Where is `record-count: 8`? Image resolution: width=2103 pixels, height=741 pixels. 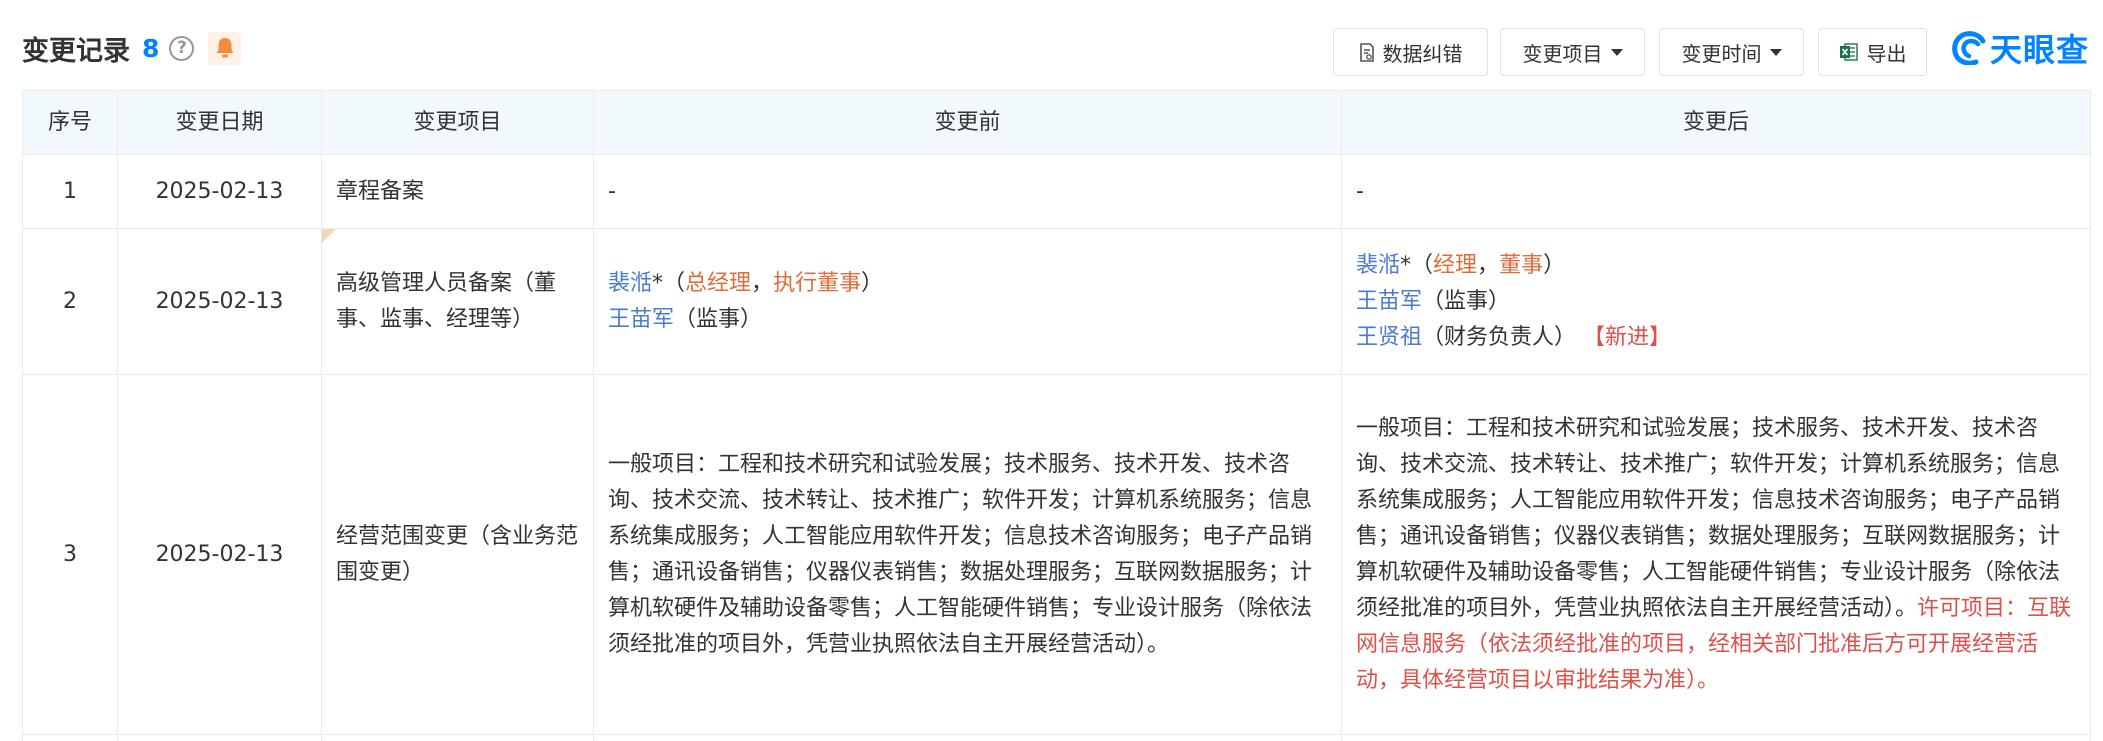
record-count: 8 is located at coordinates (151, 48).